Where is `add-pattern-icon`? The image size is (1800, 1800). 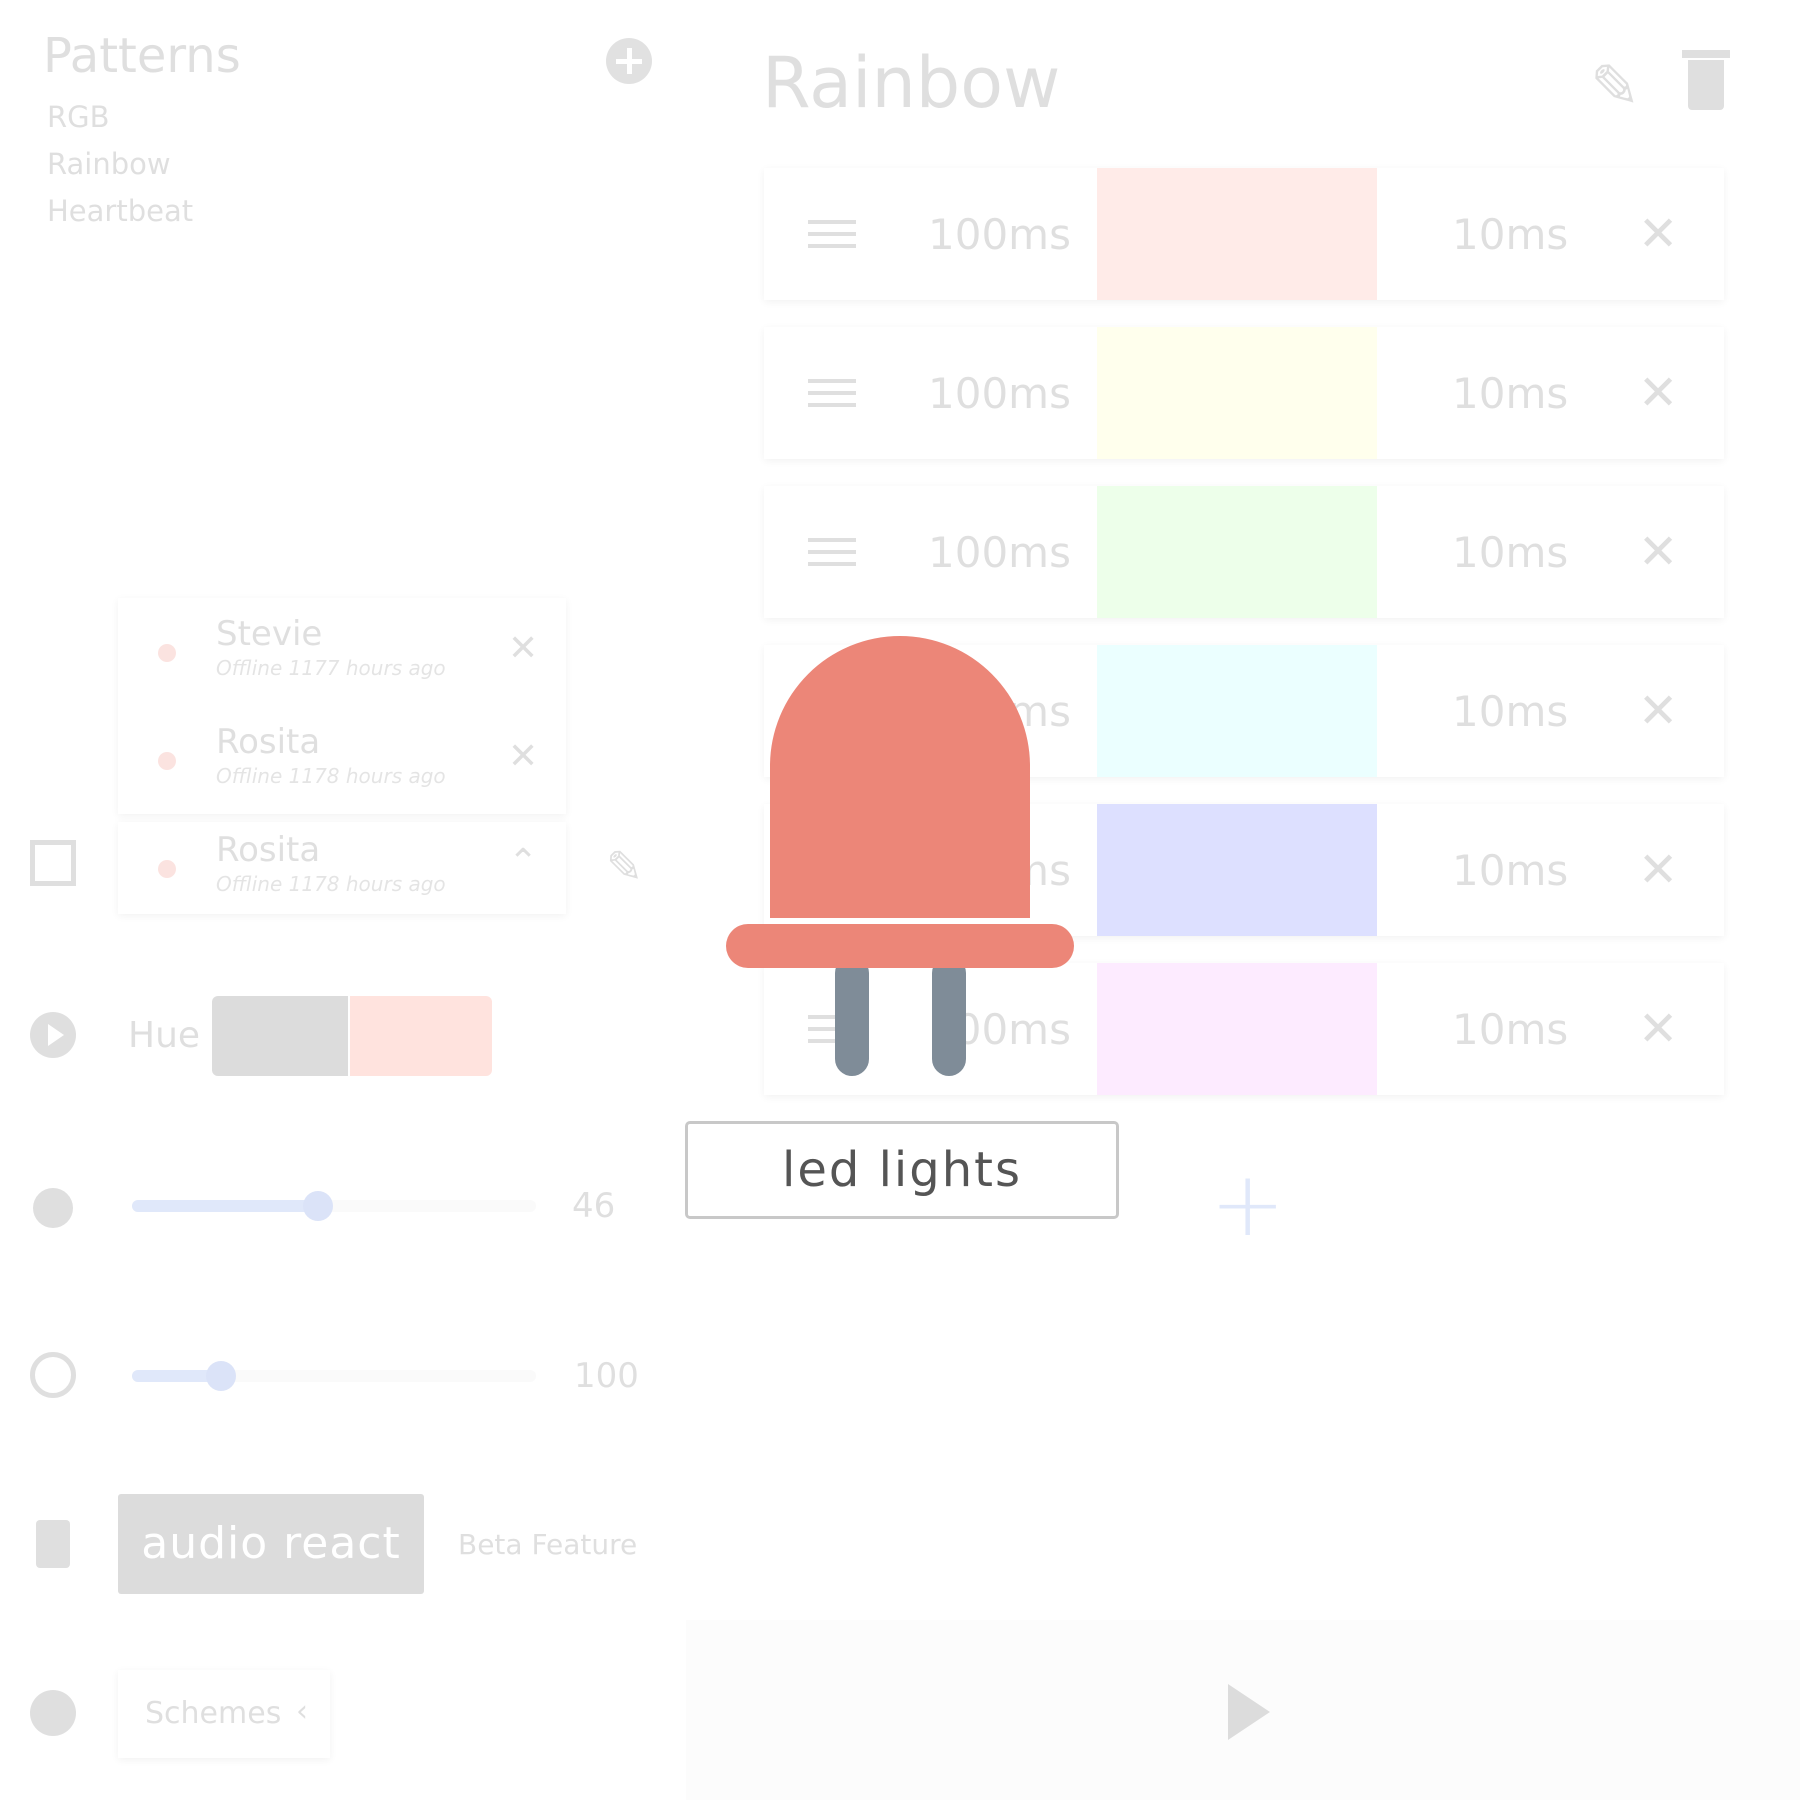 add-pattern-icon is located at coordinates (629, 61).